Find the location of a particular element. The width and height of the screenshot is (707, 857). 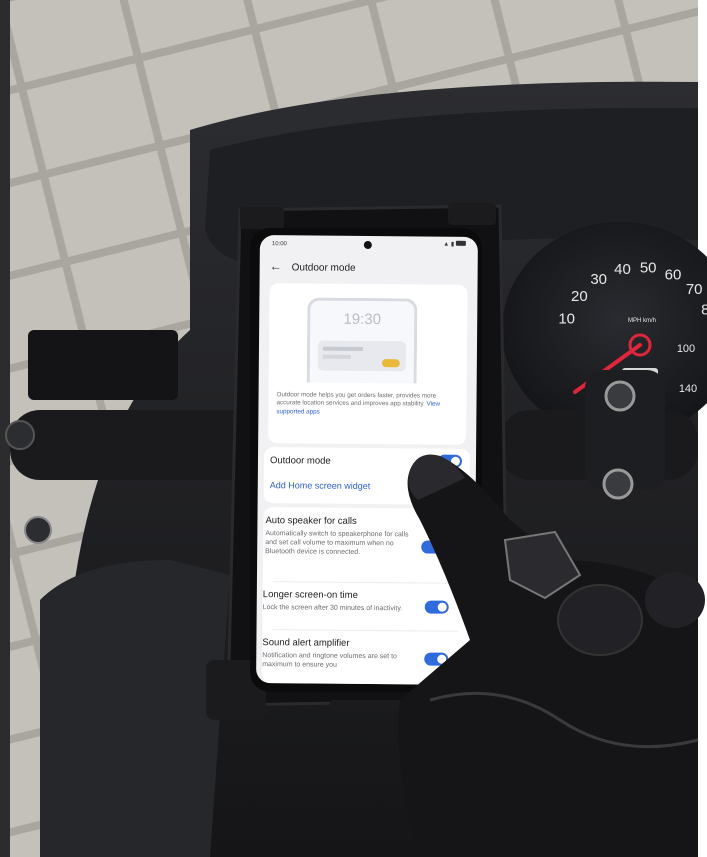

glove-knuckle-guard is located at coordinates (600, 620).